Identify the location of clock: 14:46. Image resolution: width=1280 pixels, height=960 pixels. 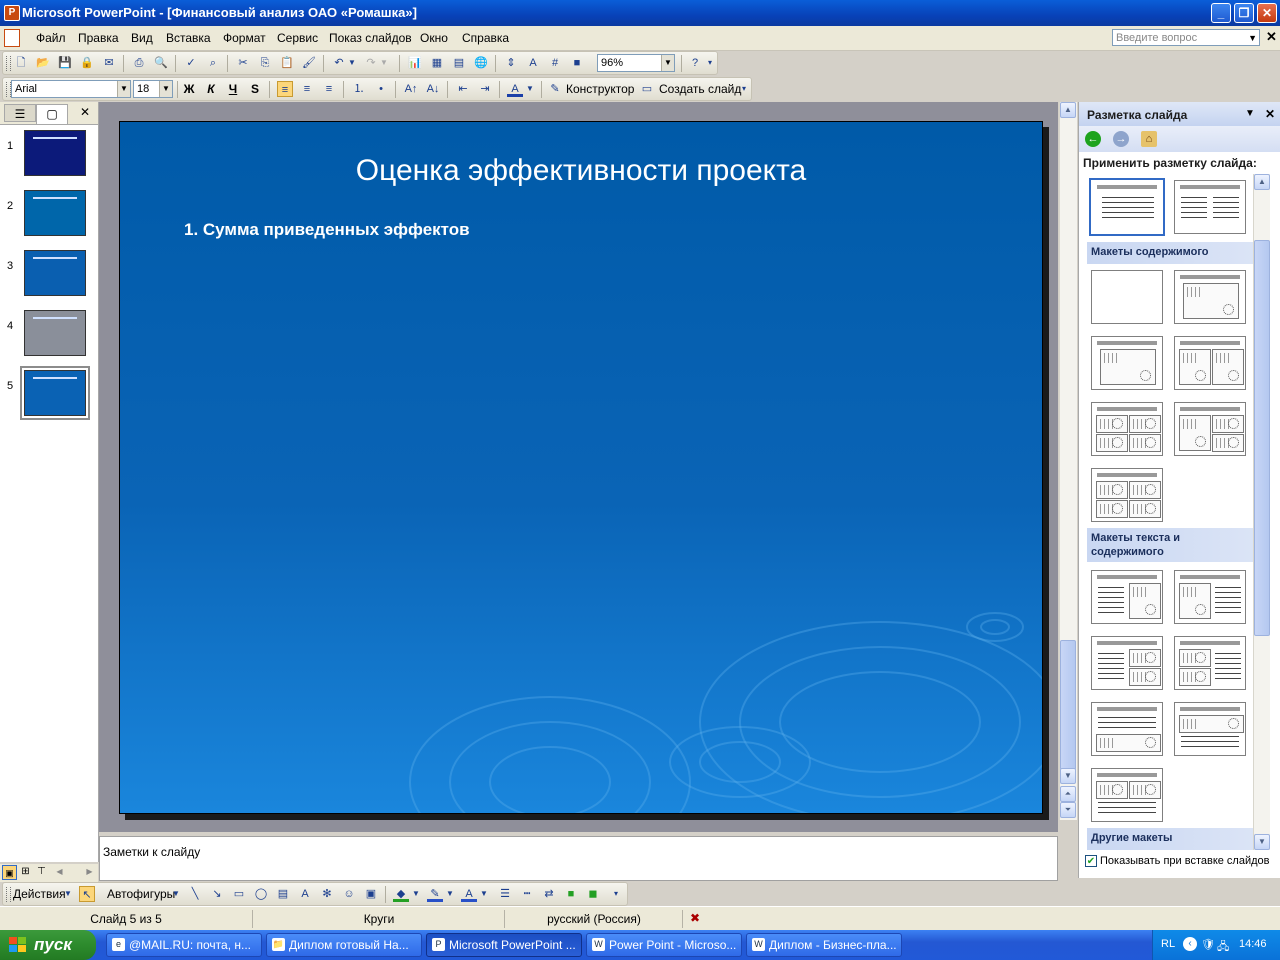
(1253, 944).